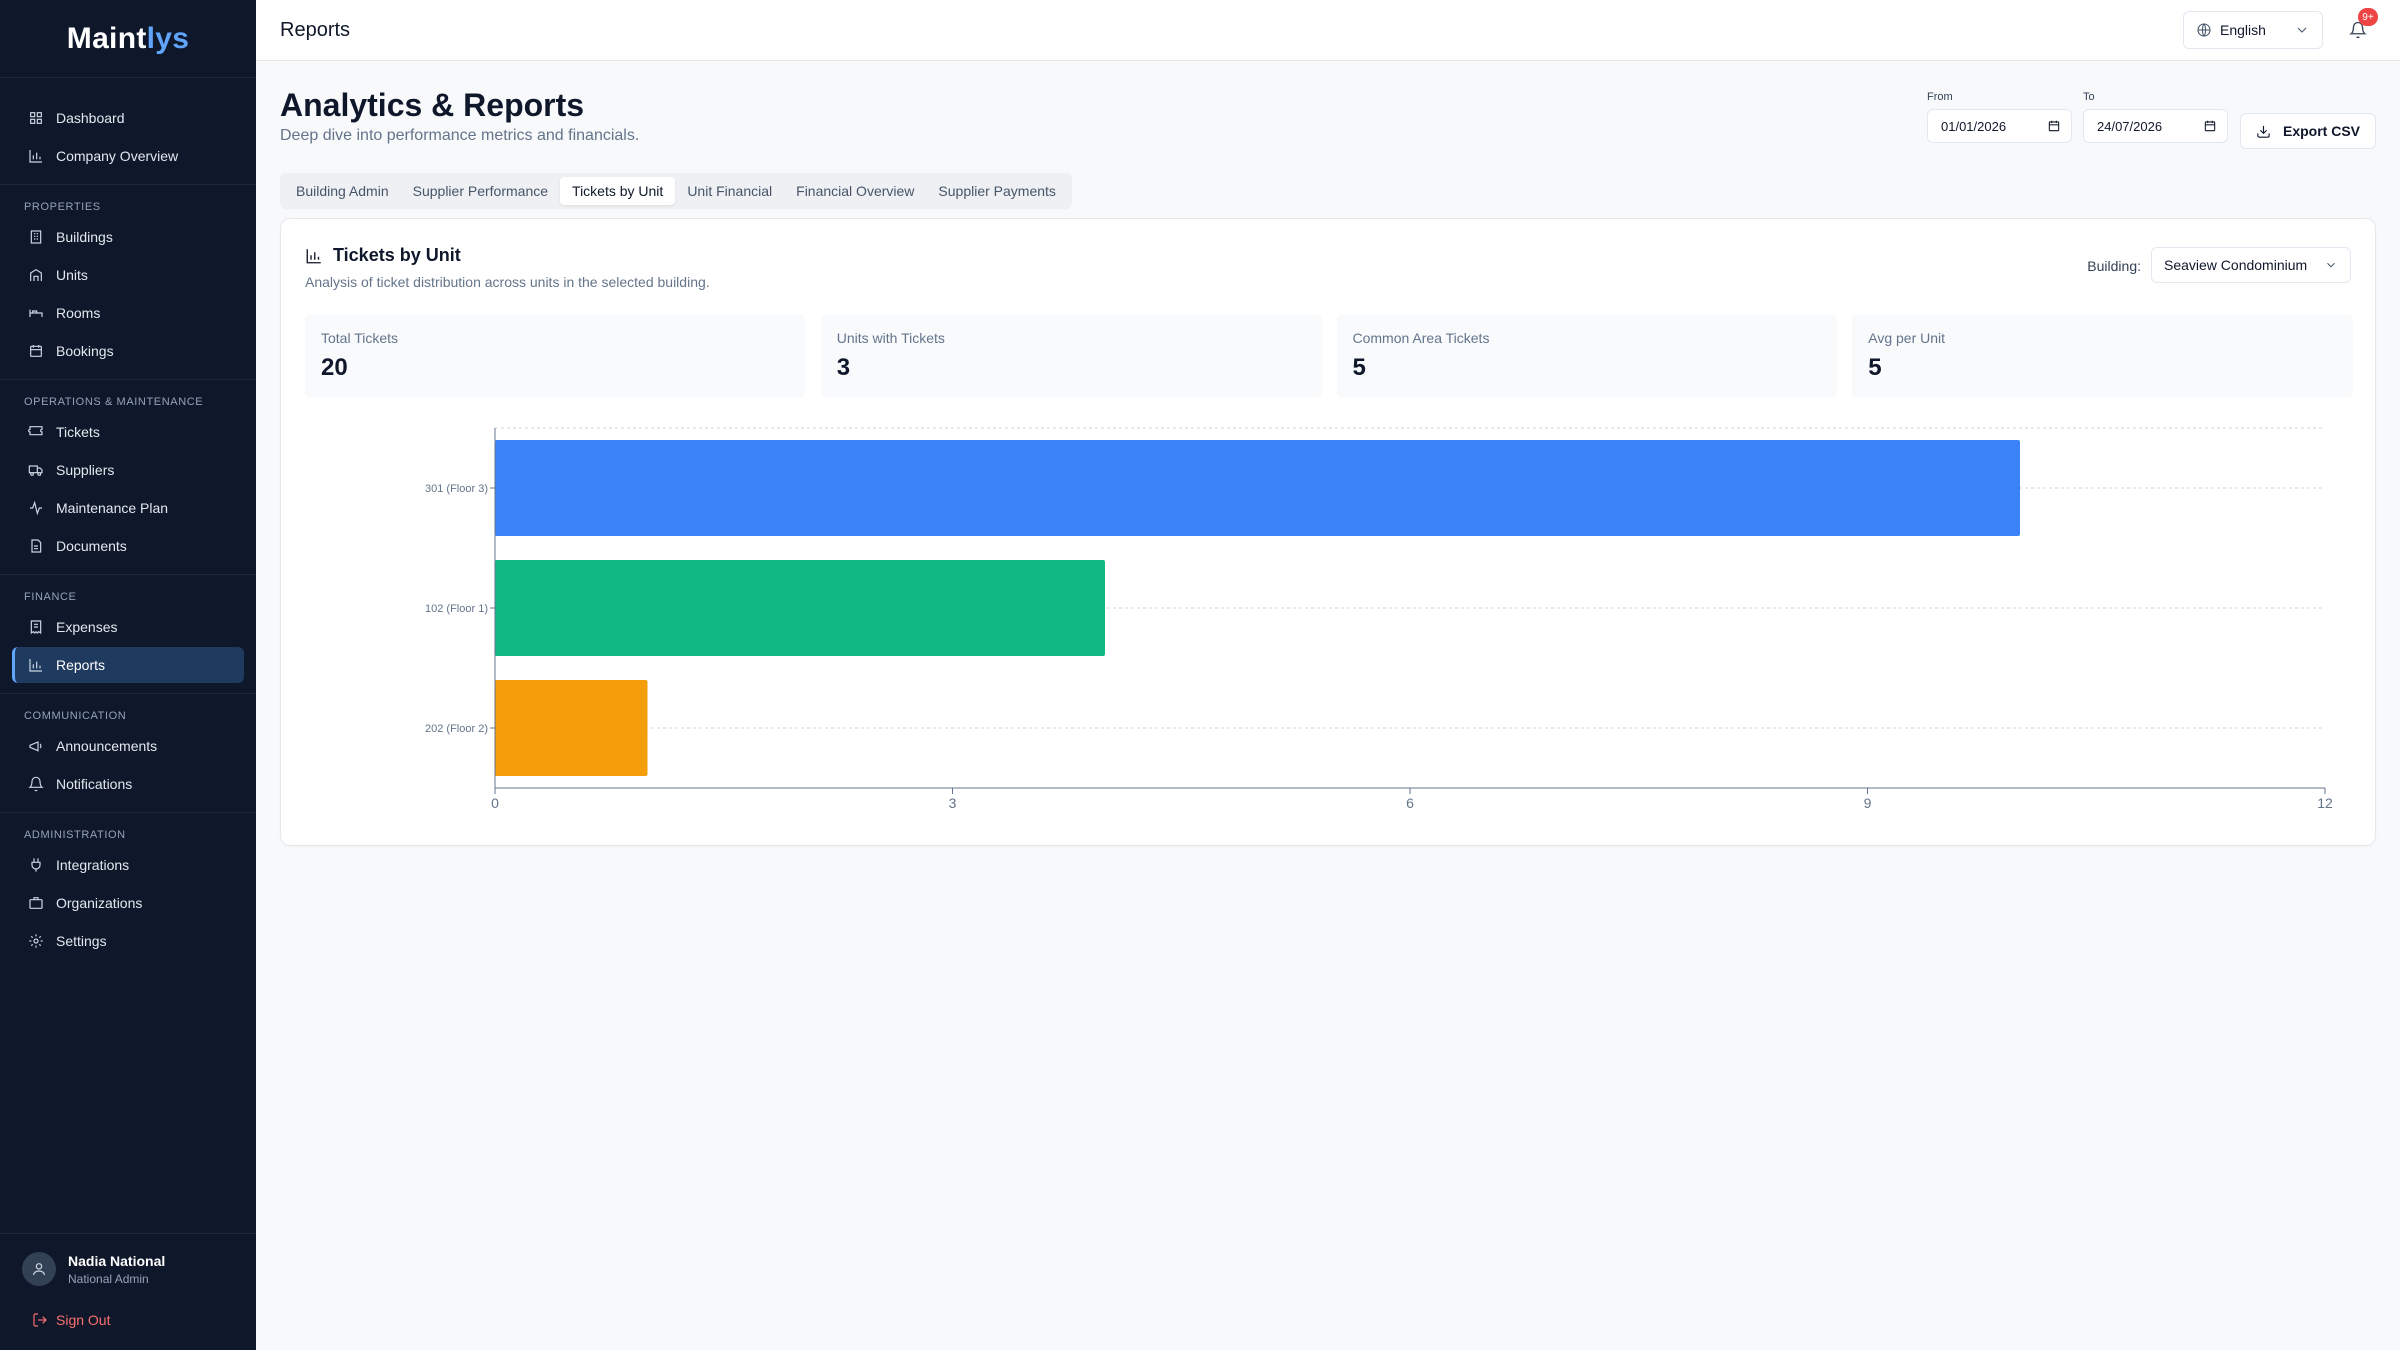 The height and width of the screenshot is (1350, 2400). I want to click on sidebar-item-company-overview: Company Overview, so click(128, 156).